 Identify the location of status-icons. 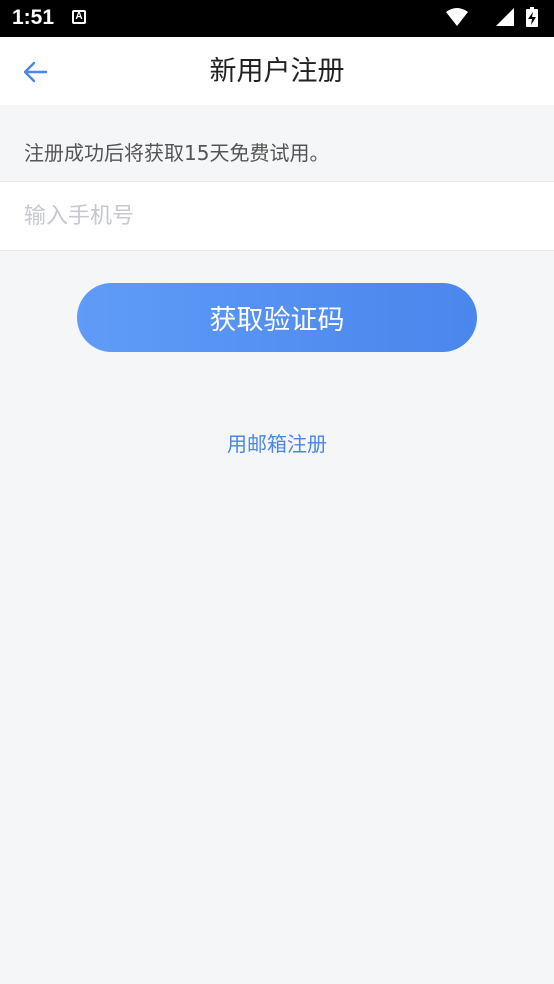
(494, 18).